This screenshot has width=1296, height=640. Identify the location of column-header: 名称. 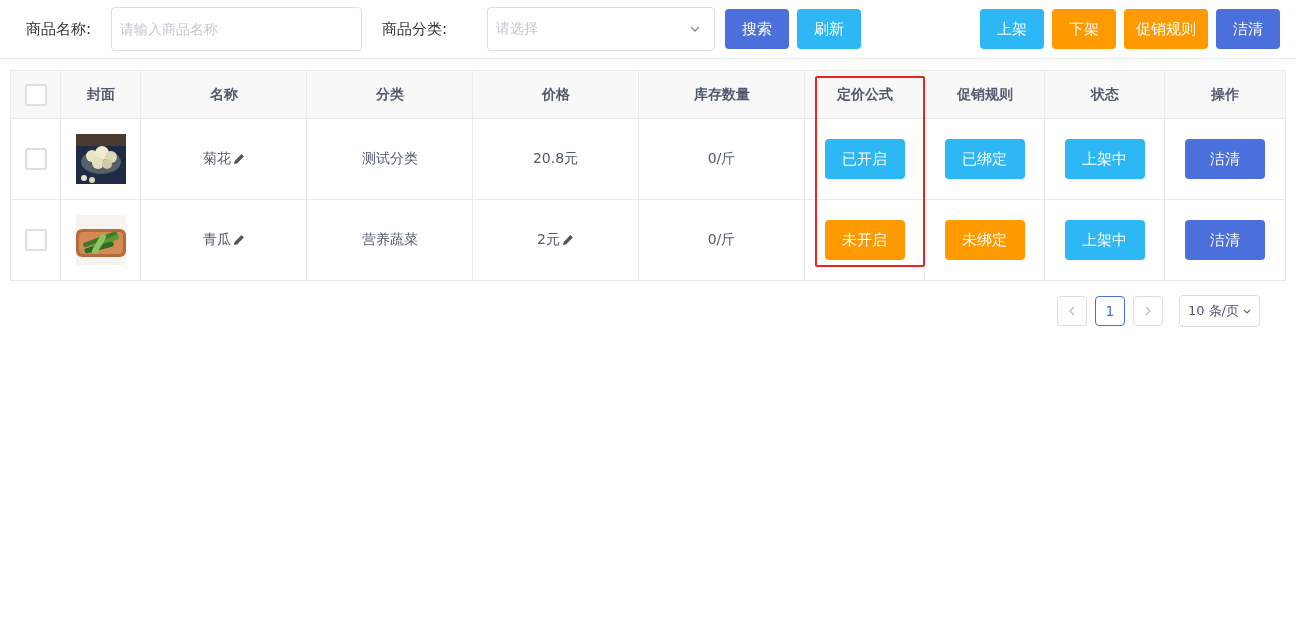
(223, 94).